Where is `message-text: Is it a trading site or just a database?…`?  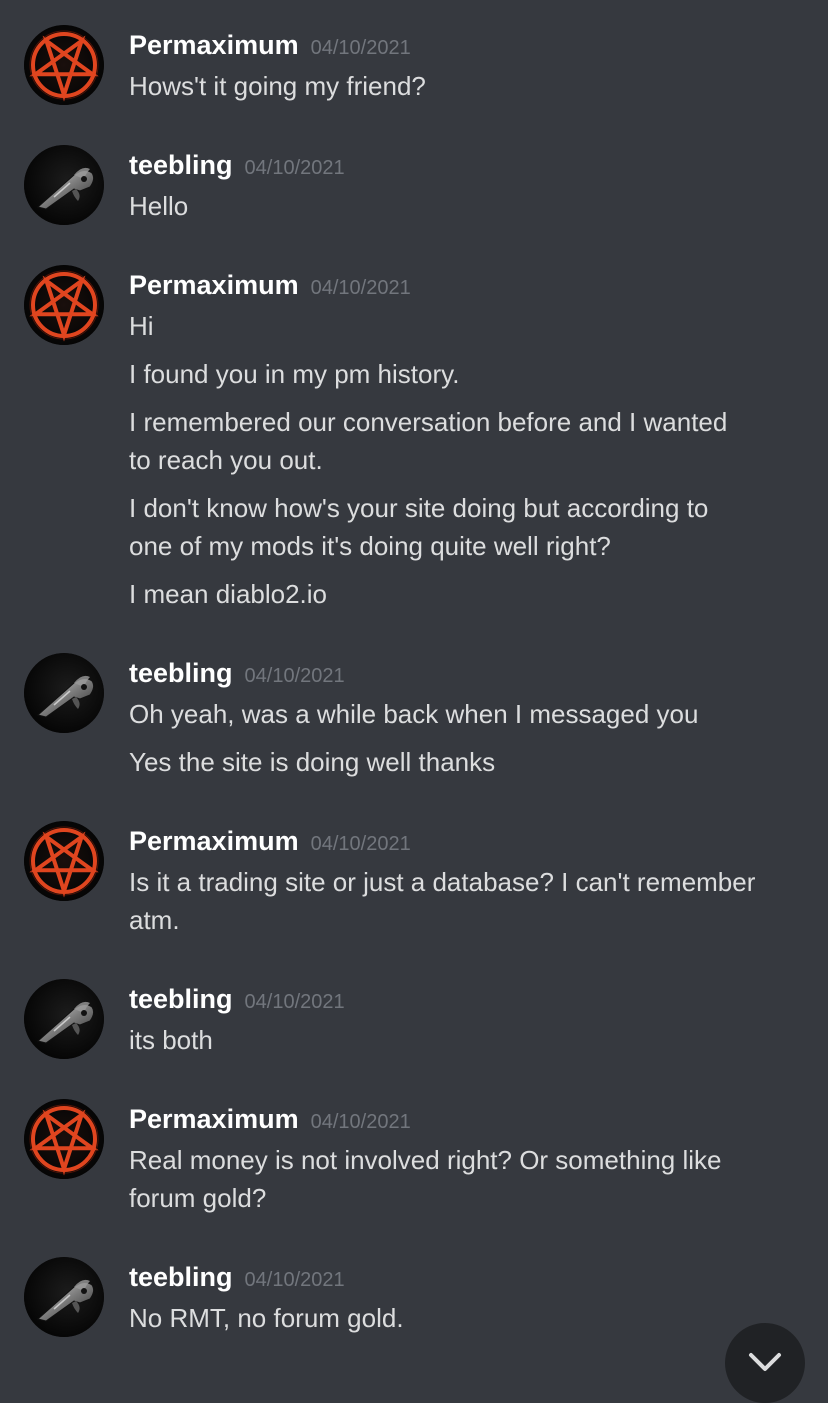
message-text: Is it a trading site or just a database?… is located at coordinates (442, 882).